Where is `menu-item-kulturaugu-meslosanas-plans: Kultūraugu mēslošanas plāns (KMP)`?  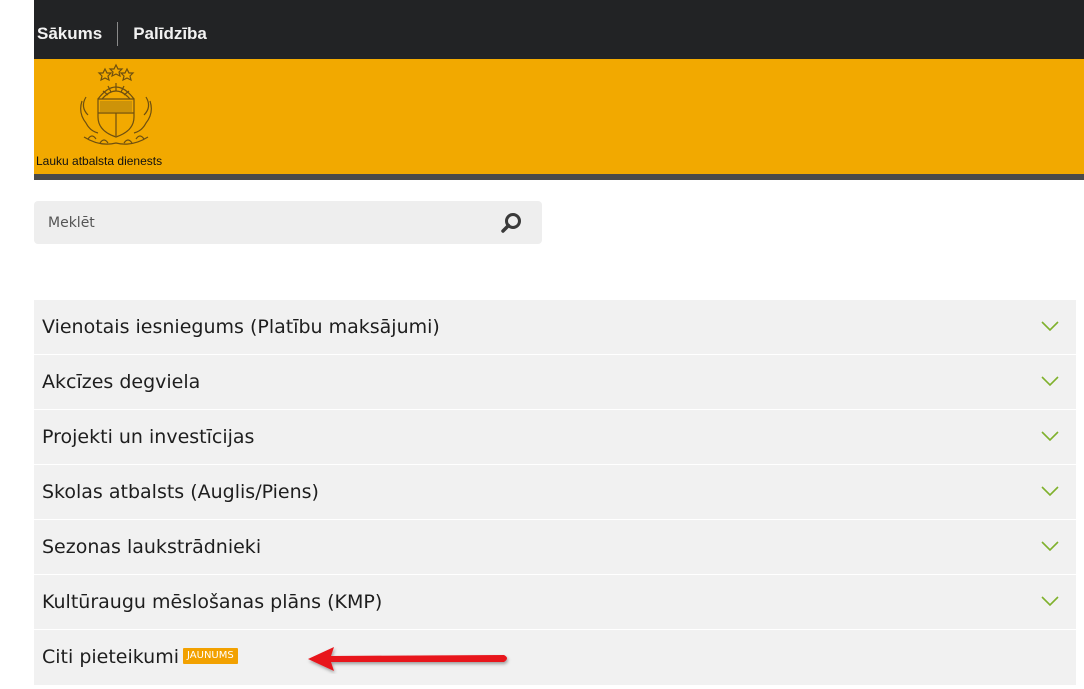
menu-item-kulturaugu-meslosanas-plans: Kultūraugu mēslošanas plāns (KMP) is located at coordinates (555, 602).